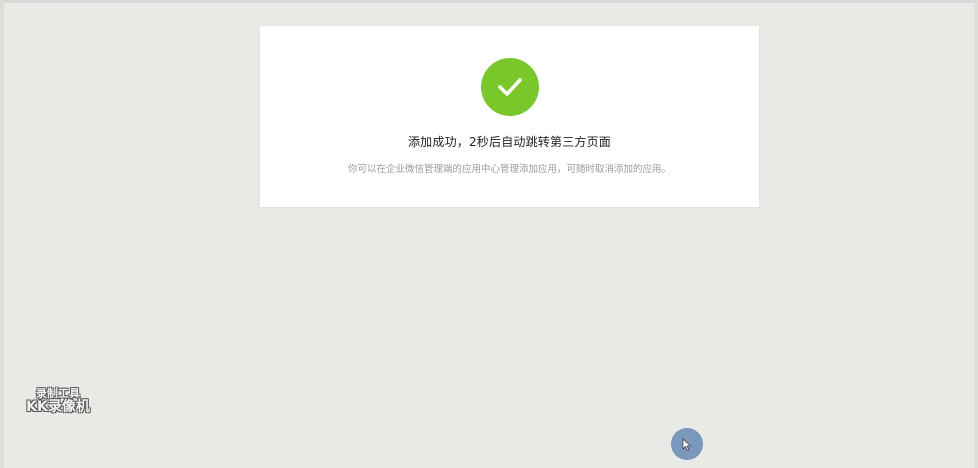  What do you see at coordinates (2, 234) in the screenshot?
I see `left-edge` at bounding box center [2, 234].